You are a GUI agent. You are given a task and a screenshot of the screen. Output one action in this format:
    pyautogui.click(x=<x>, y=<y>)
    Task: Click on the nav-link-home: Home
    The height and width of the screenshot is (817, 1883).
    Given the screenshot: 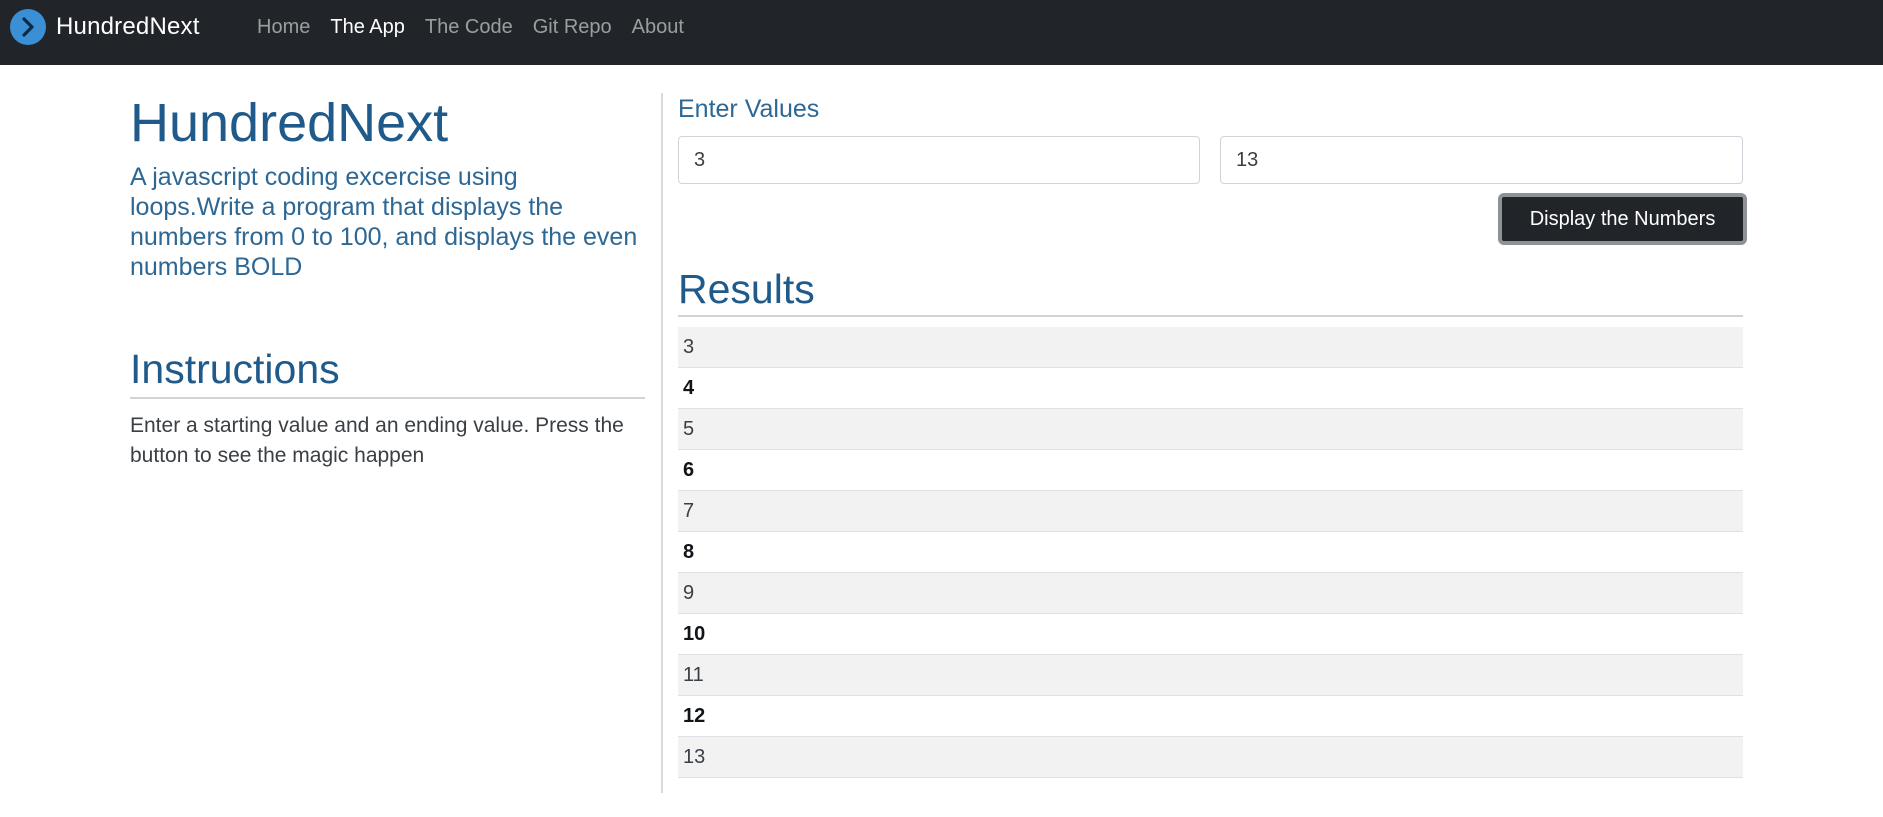 What is the action you would take?
    pyautogui.click(x=283, y=27)
    